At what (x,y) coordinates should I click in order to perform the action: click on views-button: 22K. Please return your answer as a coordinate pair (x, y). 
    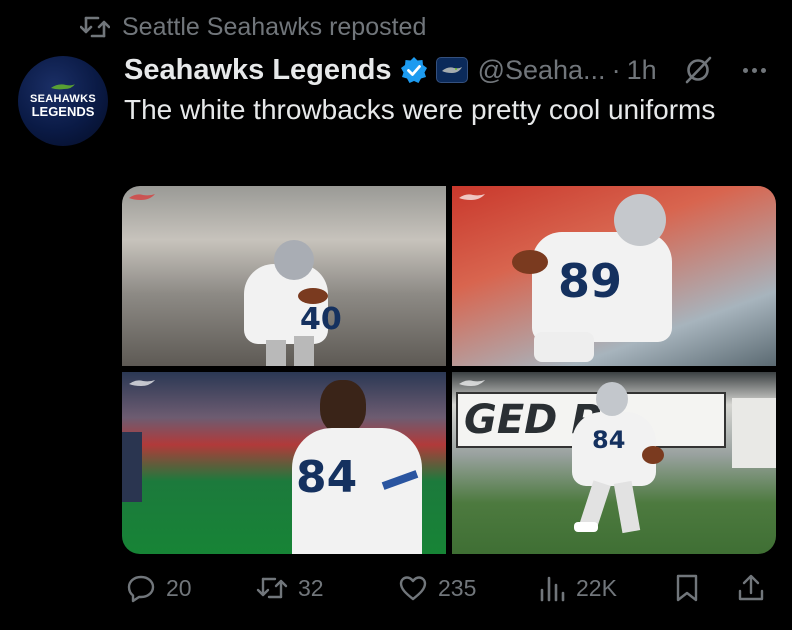
    Looking at the image, I should click on (577, 588).